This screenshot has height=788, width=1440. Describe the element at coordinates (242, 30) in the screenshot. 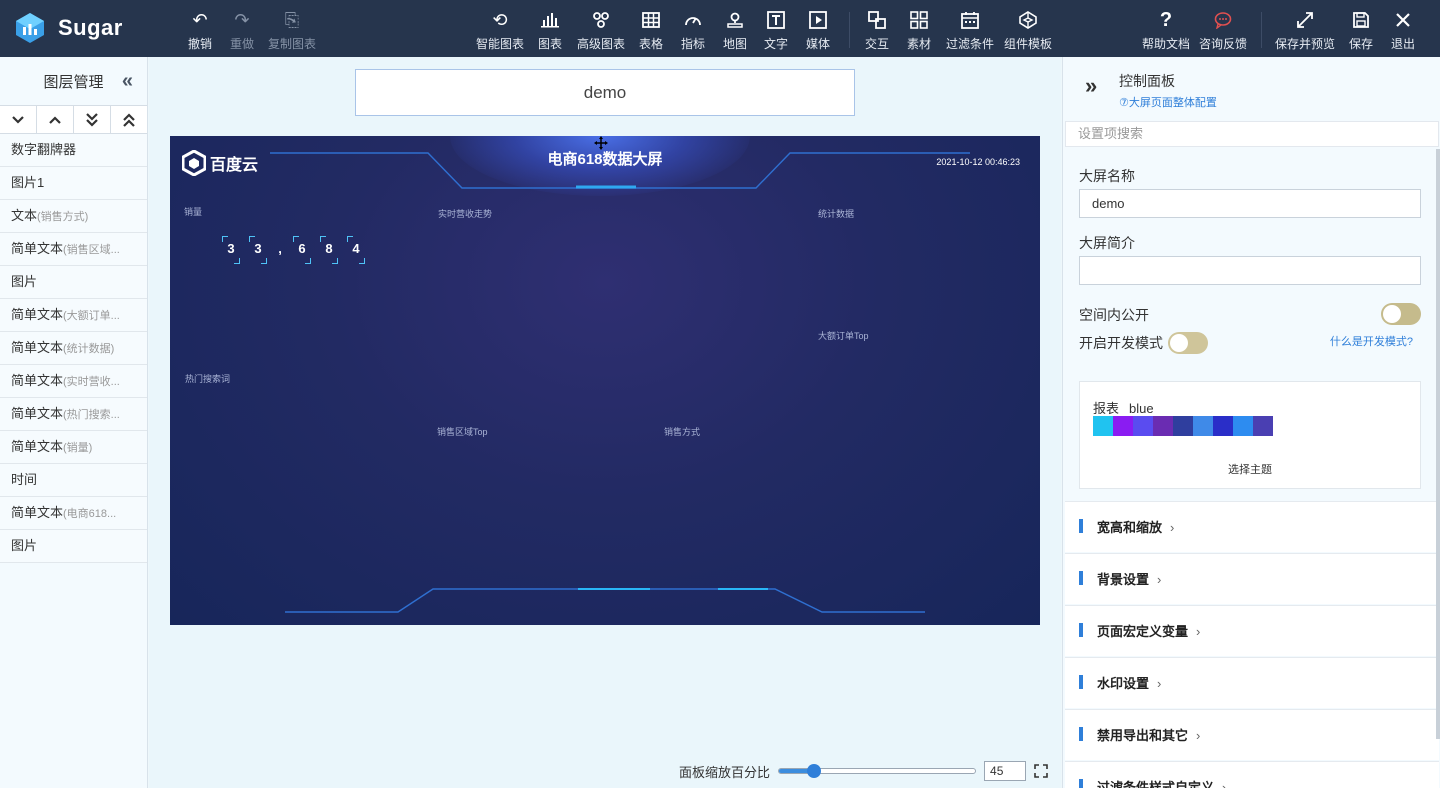

I see `redo-button: ↷ 重做` at that location.